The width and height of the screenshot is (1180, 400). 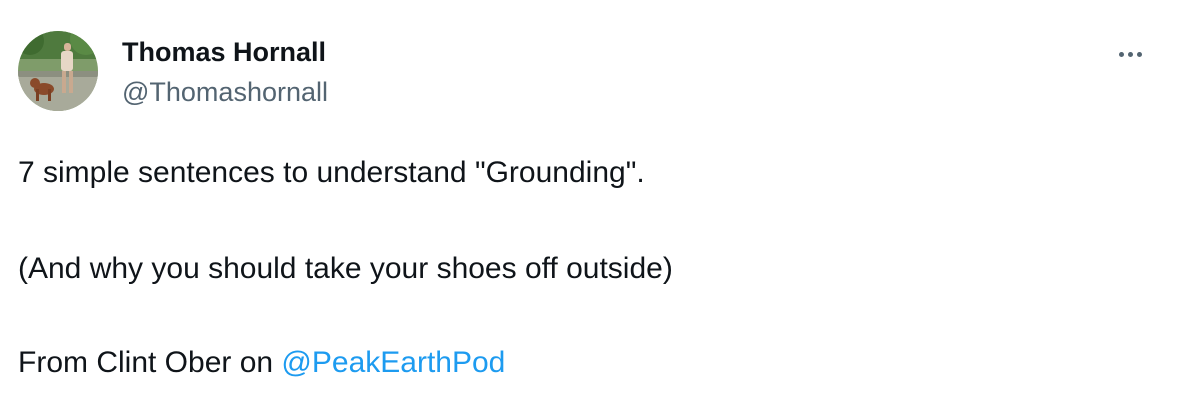 What do you see at coordinates (225, 92) in the screenshot?
I see `author-handle: @Thomashornall` at bounding box center [225, 92].